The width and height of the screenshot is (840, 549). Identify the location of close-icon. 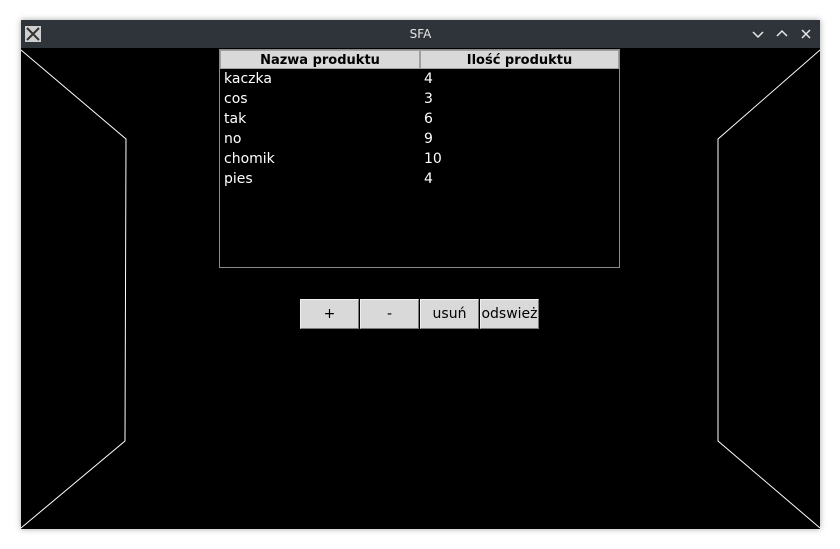
(806, 34).